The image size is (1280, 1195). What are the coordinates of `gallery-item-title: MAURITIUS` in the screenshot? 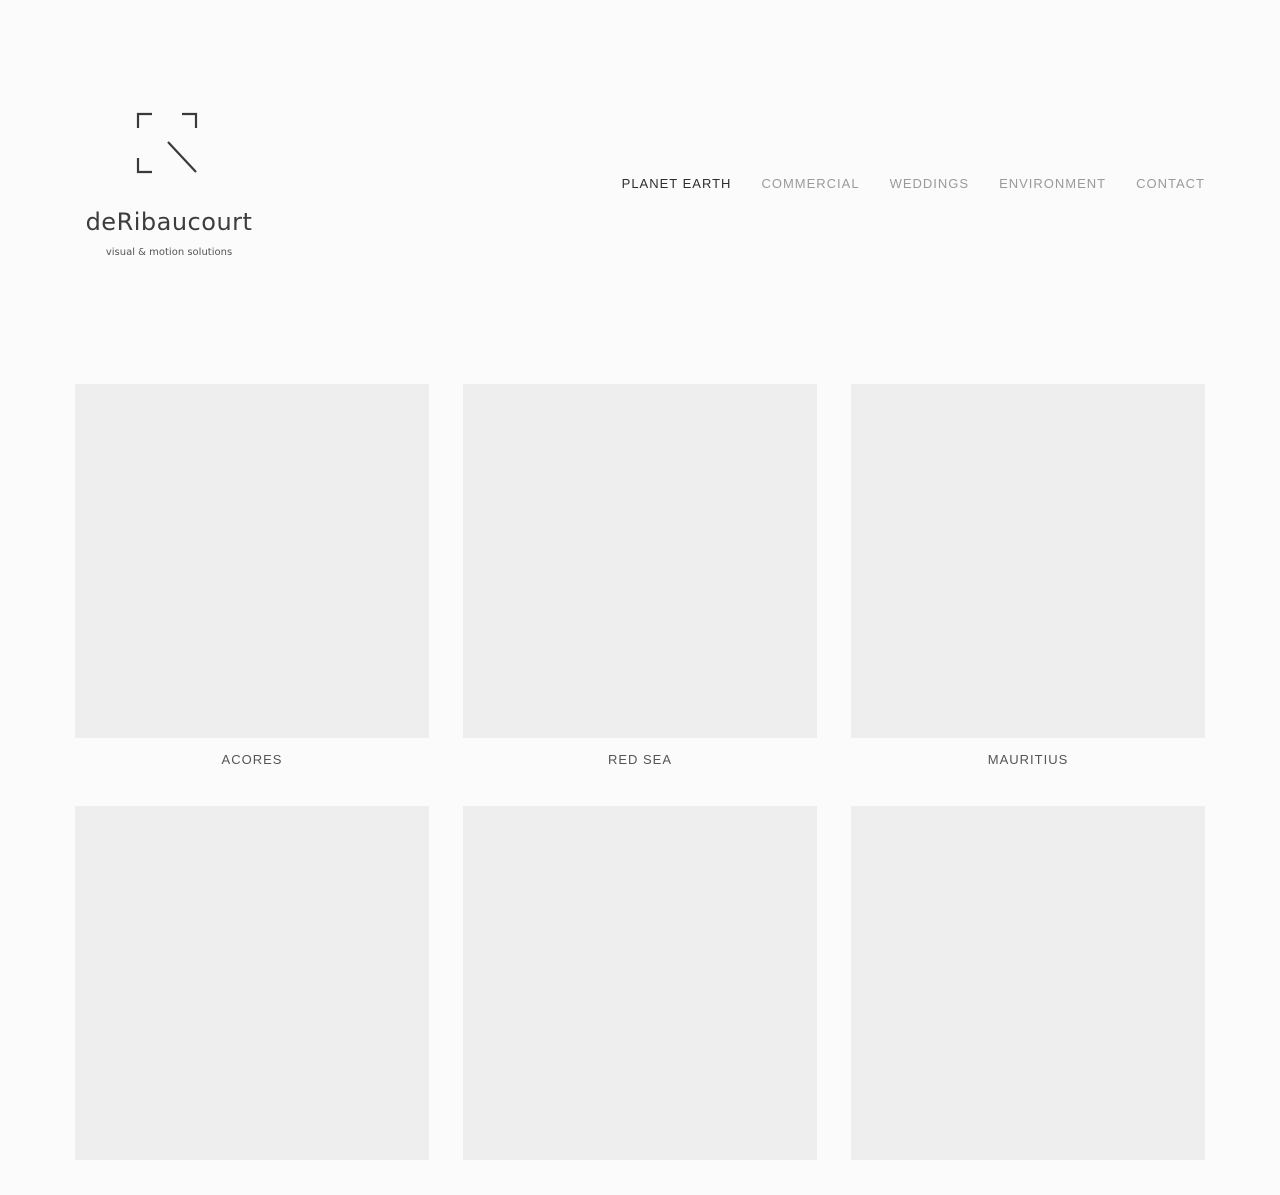 It's located at (1028, 759).